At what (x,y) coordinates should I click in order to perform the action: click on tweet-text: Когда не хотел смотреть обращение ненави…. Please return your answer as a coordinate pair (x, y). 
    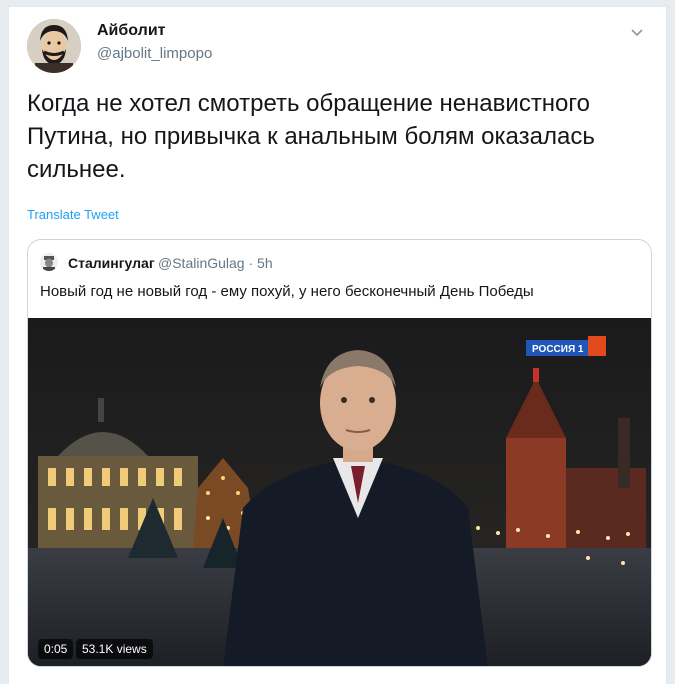
    Looking at the image, I should click on (311, 136).